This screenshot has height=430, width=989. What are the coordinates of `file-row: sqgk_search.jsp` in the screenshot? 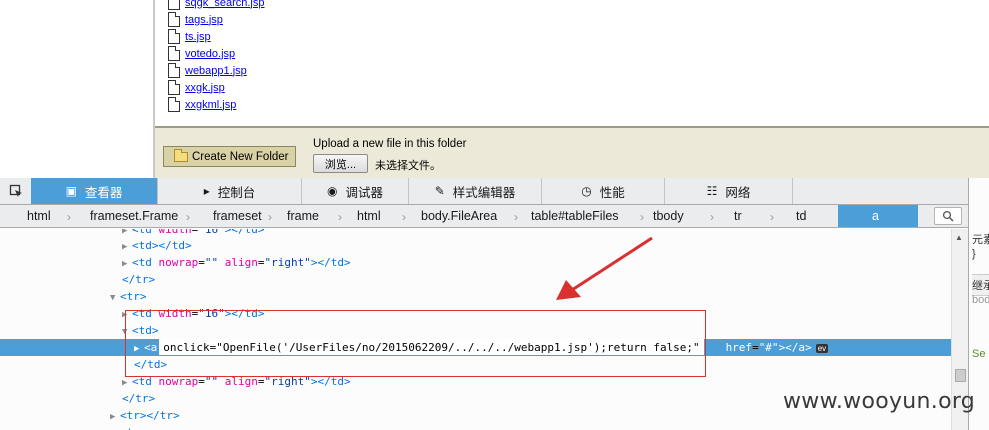 It's located at (216, 5).